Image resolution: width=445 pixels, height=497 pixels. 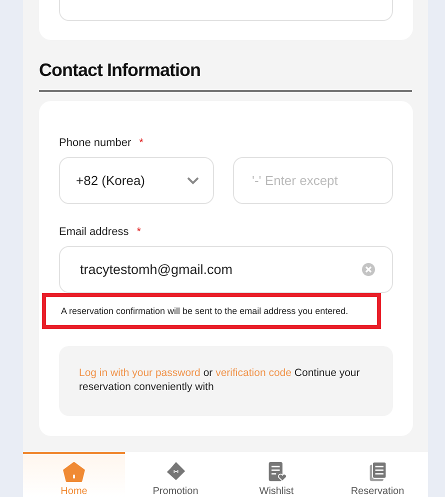 What do you see at coordinates (368, 269) in the screenshot?
I see `clear-icon` at bounding box center [368, 269].